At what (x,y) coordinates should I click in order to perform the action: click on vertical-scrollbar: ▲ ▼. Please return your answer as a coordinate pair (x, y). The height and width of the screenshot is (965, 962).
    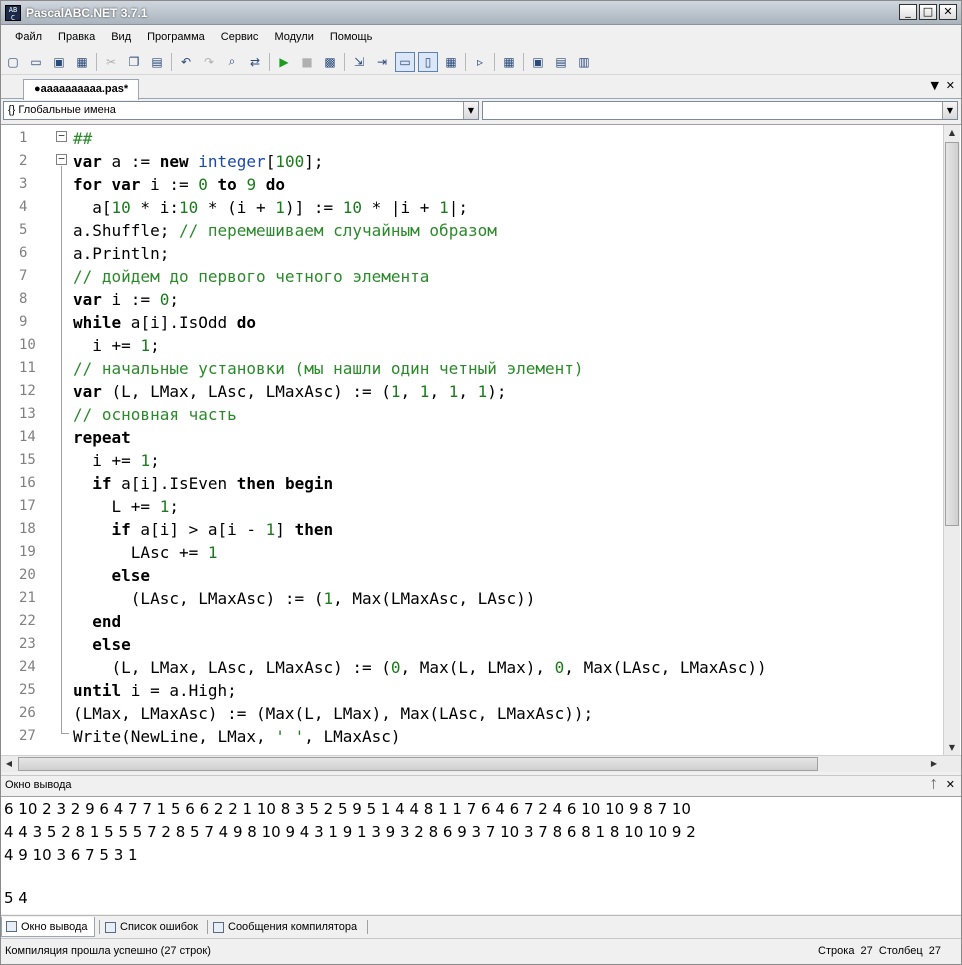
    Looking at the image, I should click on (951, 440).